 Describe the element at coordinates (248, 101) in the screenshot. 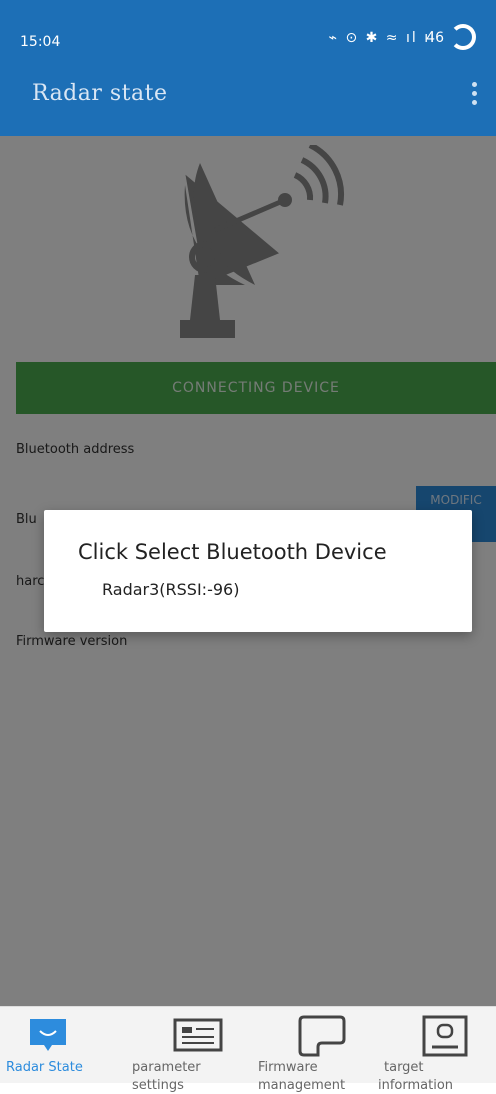

I see `app-bar: Radar state` at that location.